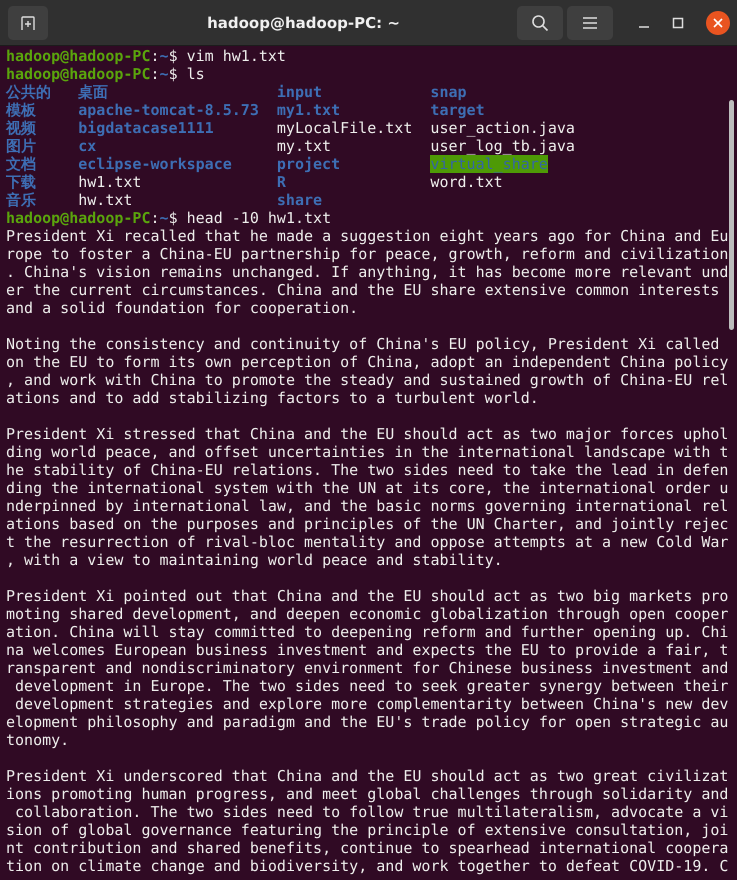  Describe the element at coordinates (366, 272) in the screenshot. I see `output-line: . China's vision remains unchanged. If anything, it has become more relevant und` at that location.